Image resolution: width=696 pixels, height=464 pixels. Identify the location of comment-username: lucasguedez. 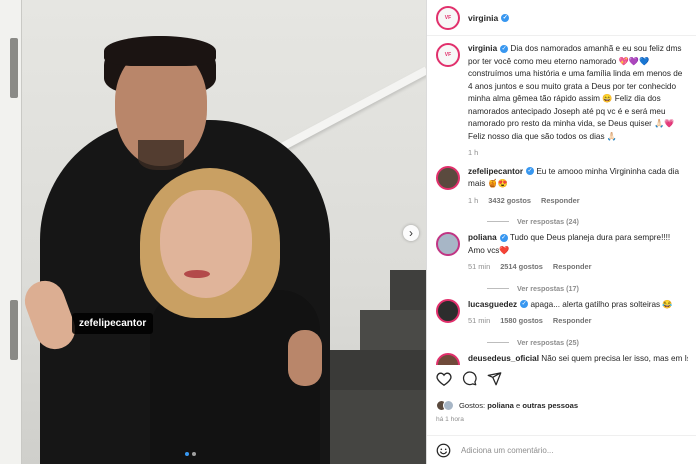
(492, 304).